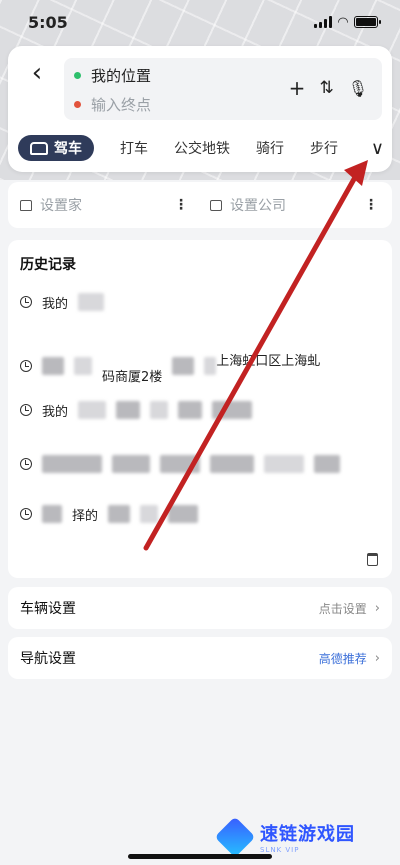 This screenshot has height=865, width=400. What do you see at coordinates (223, 89) in the screenshot?
I see `route-input-box: 我的位置 输入终点 + ⇅ 🎙` at bounding box center [223, 89].